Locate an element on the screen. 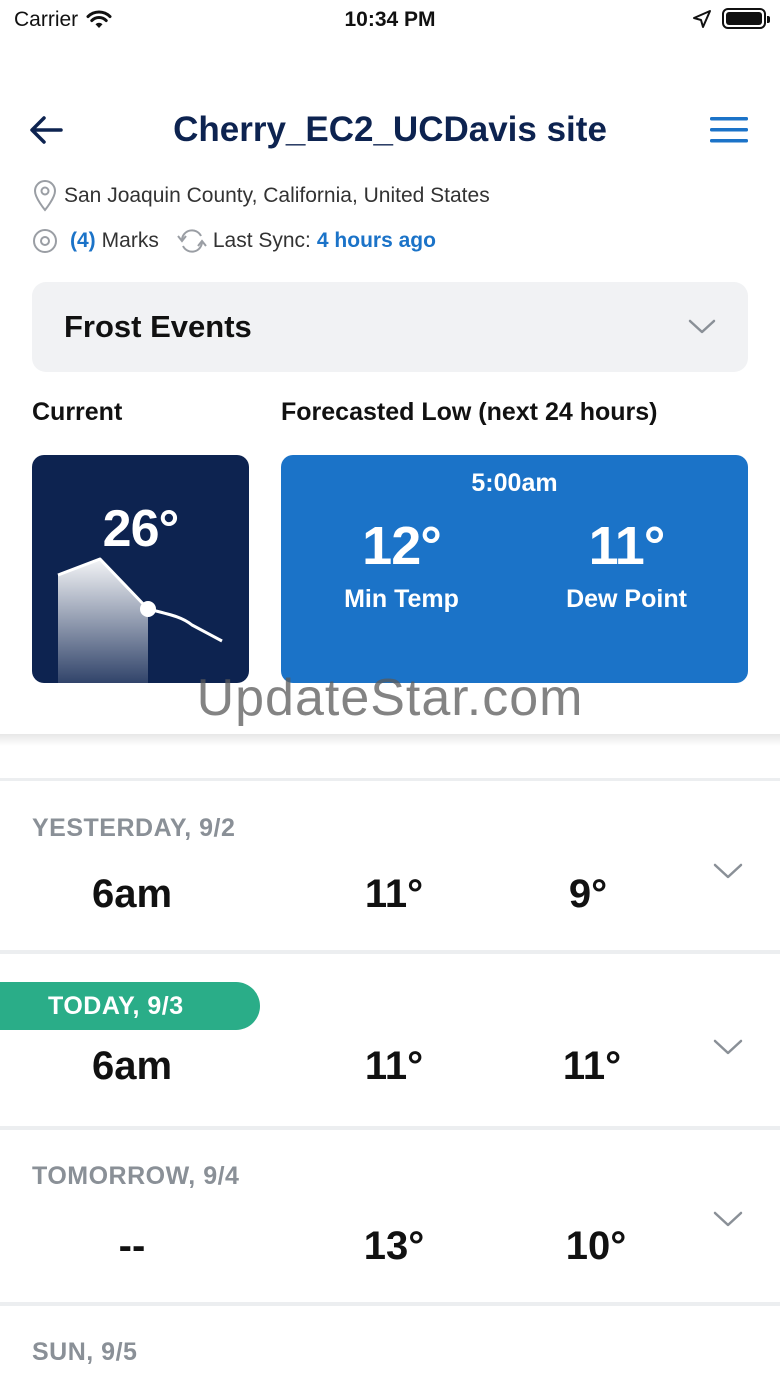 The height and width of the screenshot is (1387, 780). temperature-trend-graphic is located at coordinates (140, 620).